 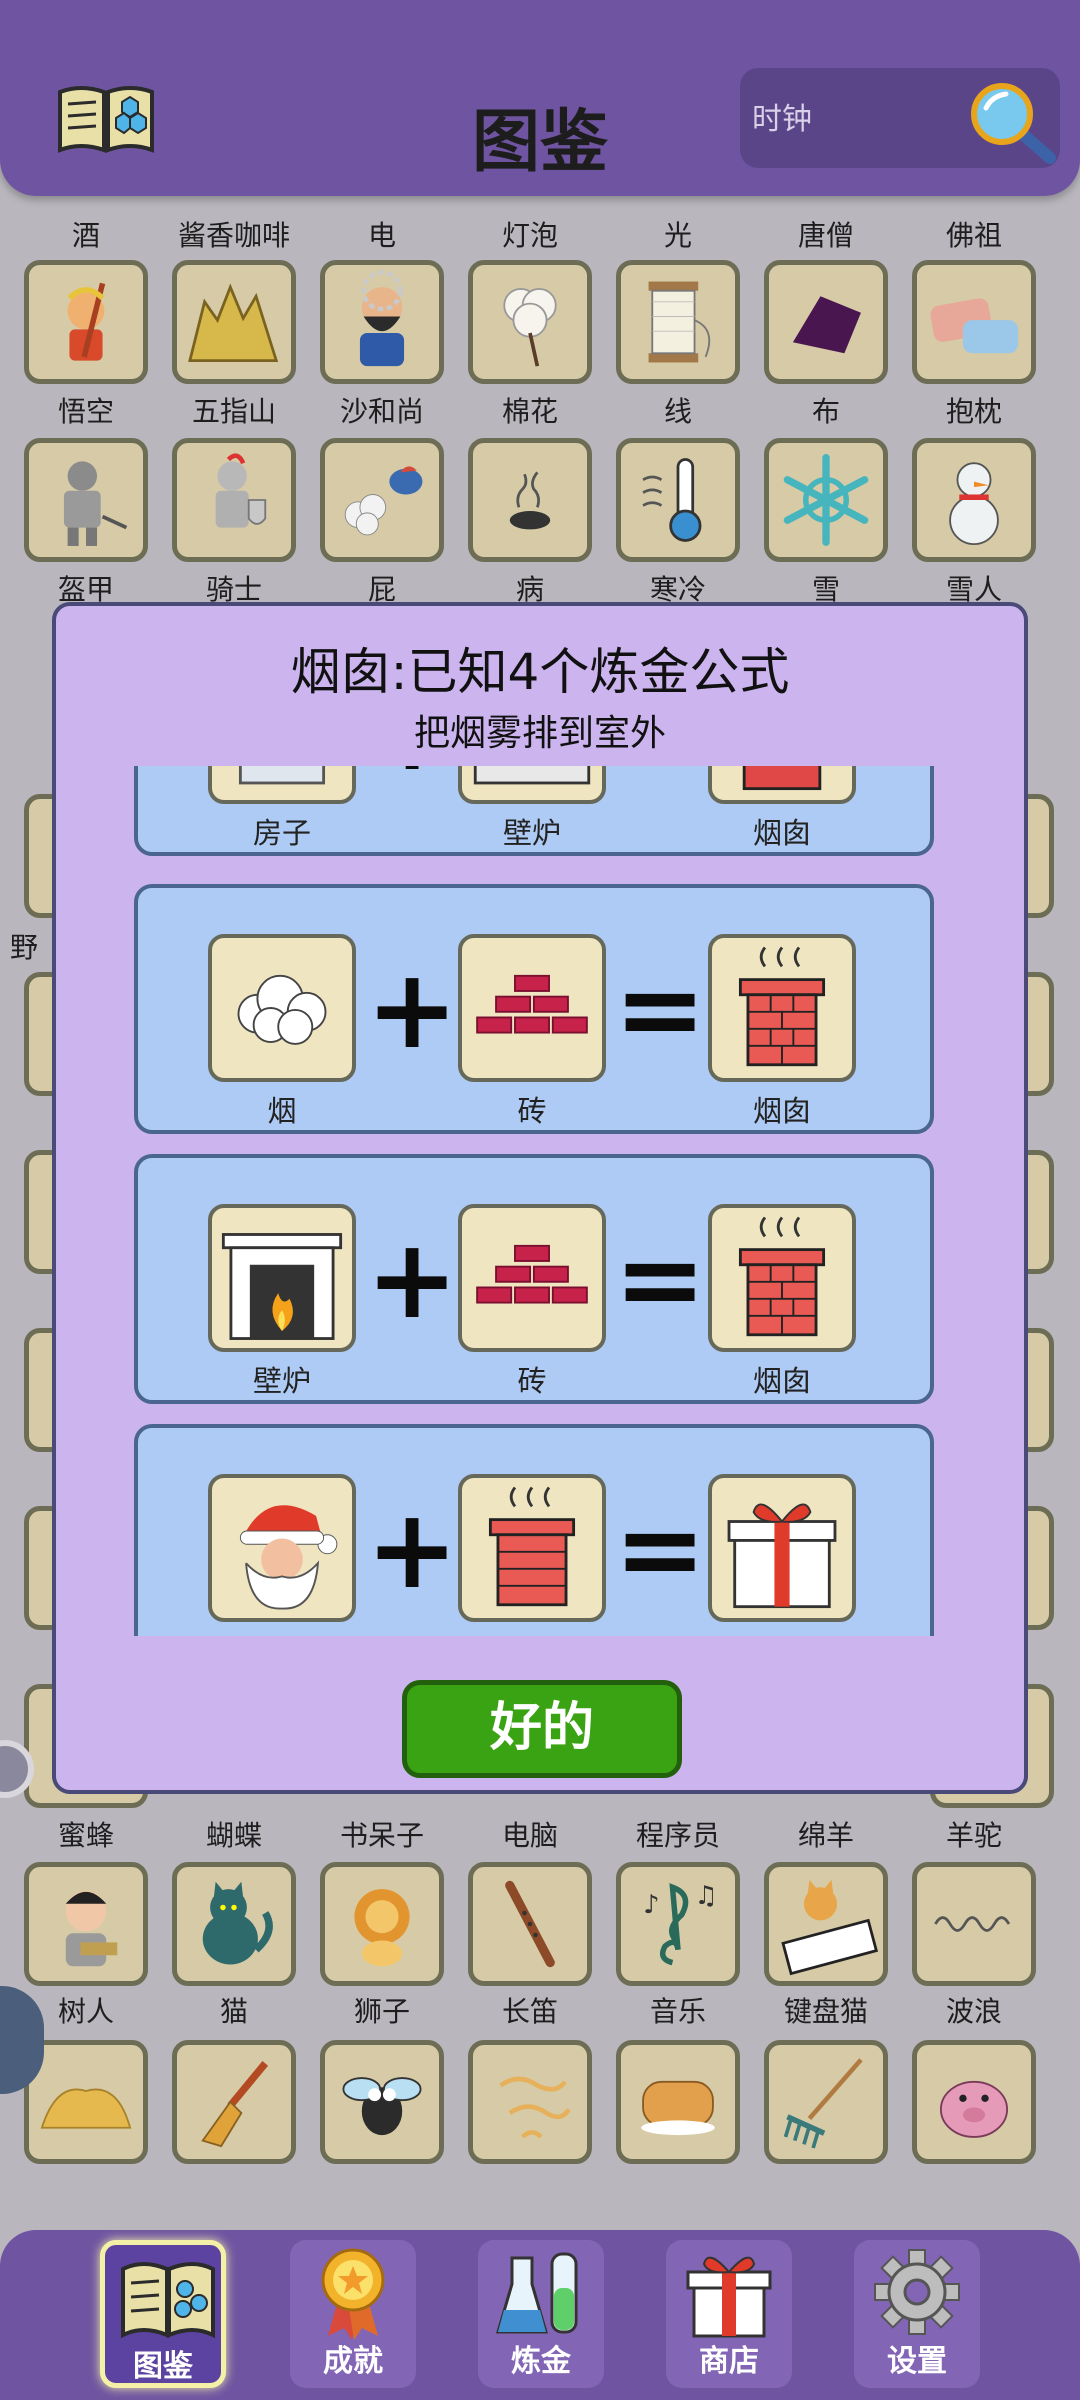 What do you see at coordinates (234, 2102) in the screenshot?
I see `broom-icon` at bounding box center [234, 2102].